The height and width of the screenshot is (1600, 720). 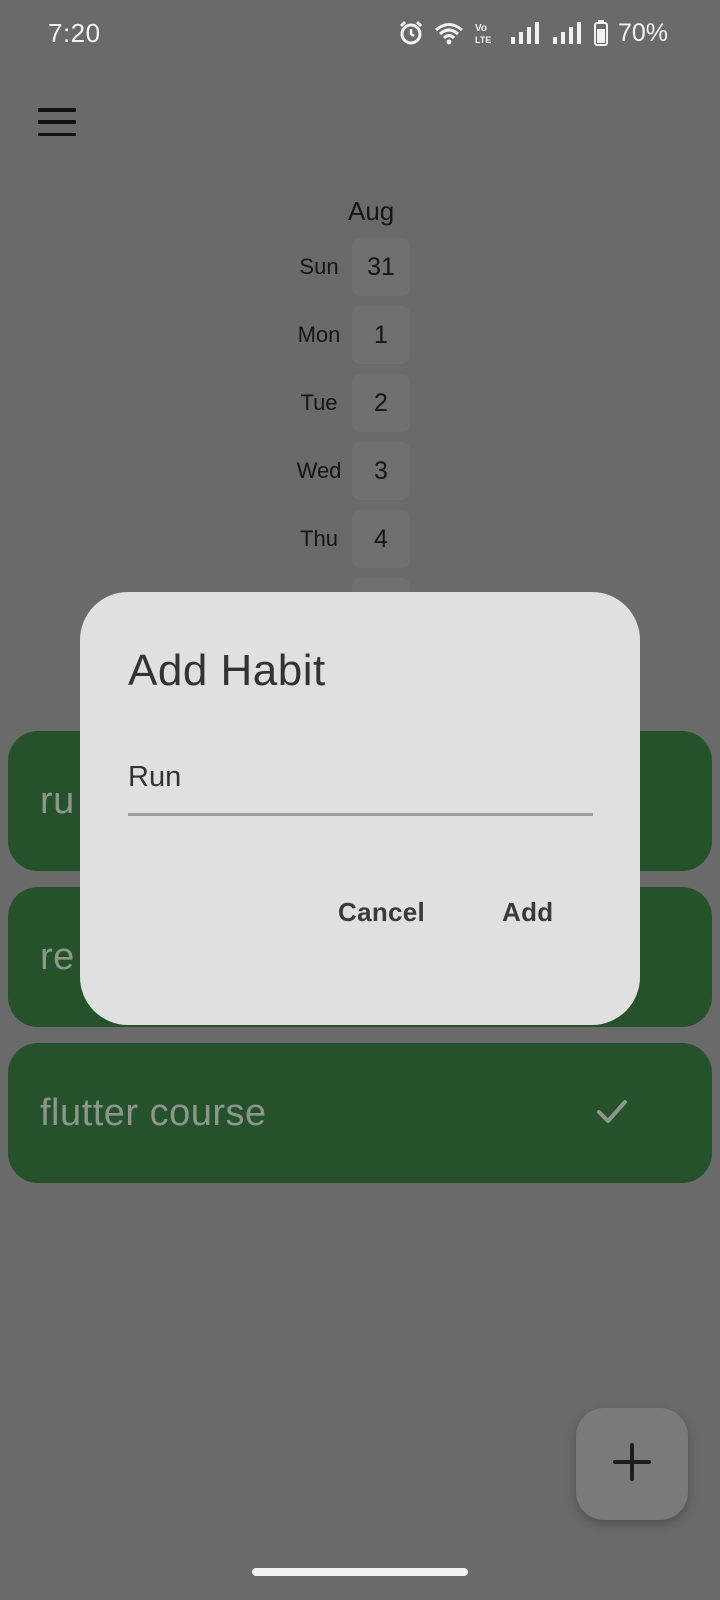 I want to click on battery-percentage: 70%, so click(x=642, y=32).